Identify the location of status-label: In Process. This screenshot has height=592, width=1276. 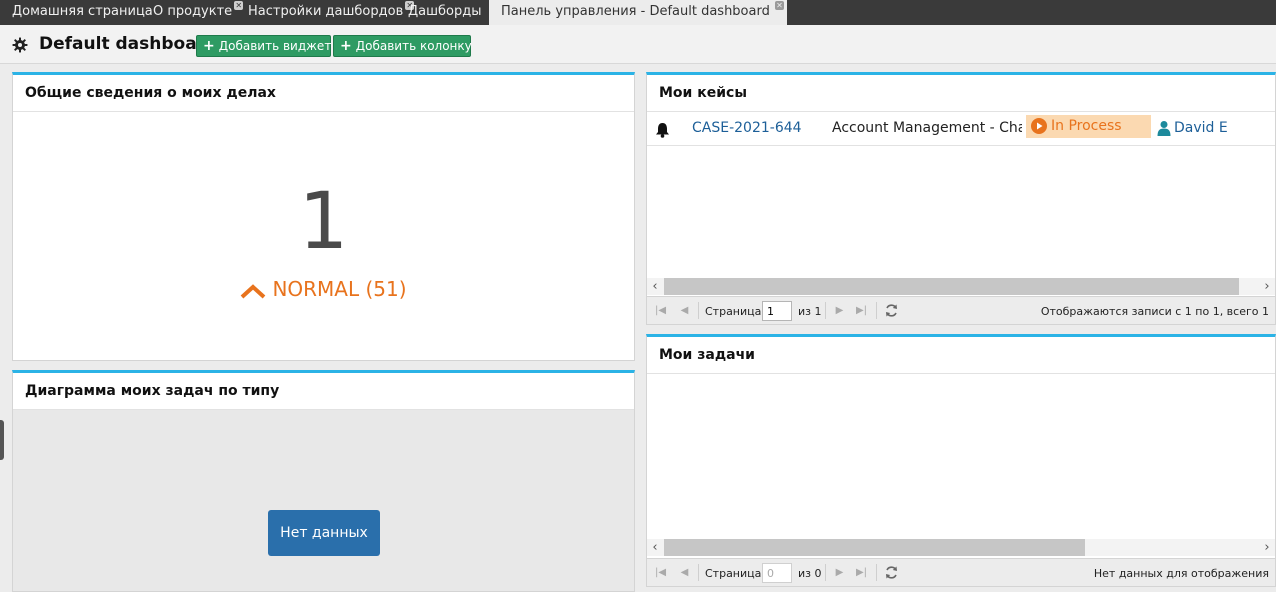
(1086, 126).